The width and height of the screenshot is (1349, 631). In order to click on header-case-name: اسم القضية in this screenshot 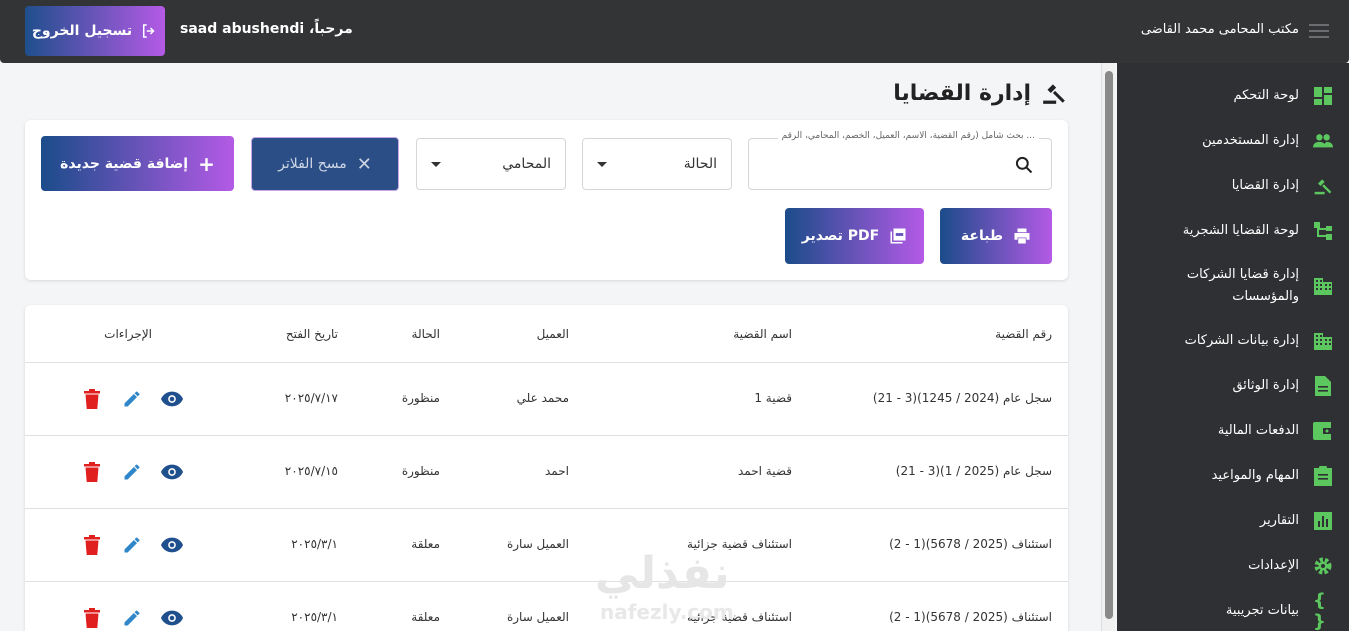, I will do `click(762, 334)`.